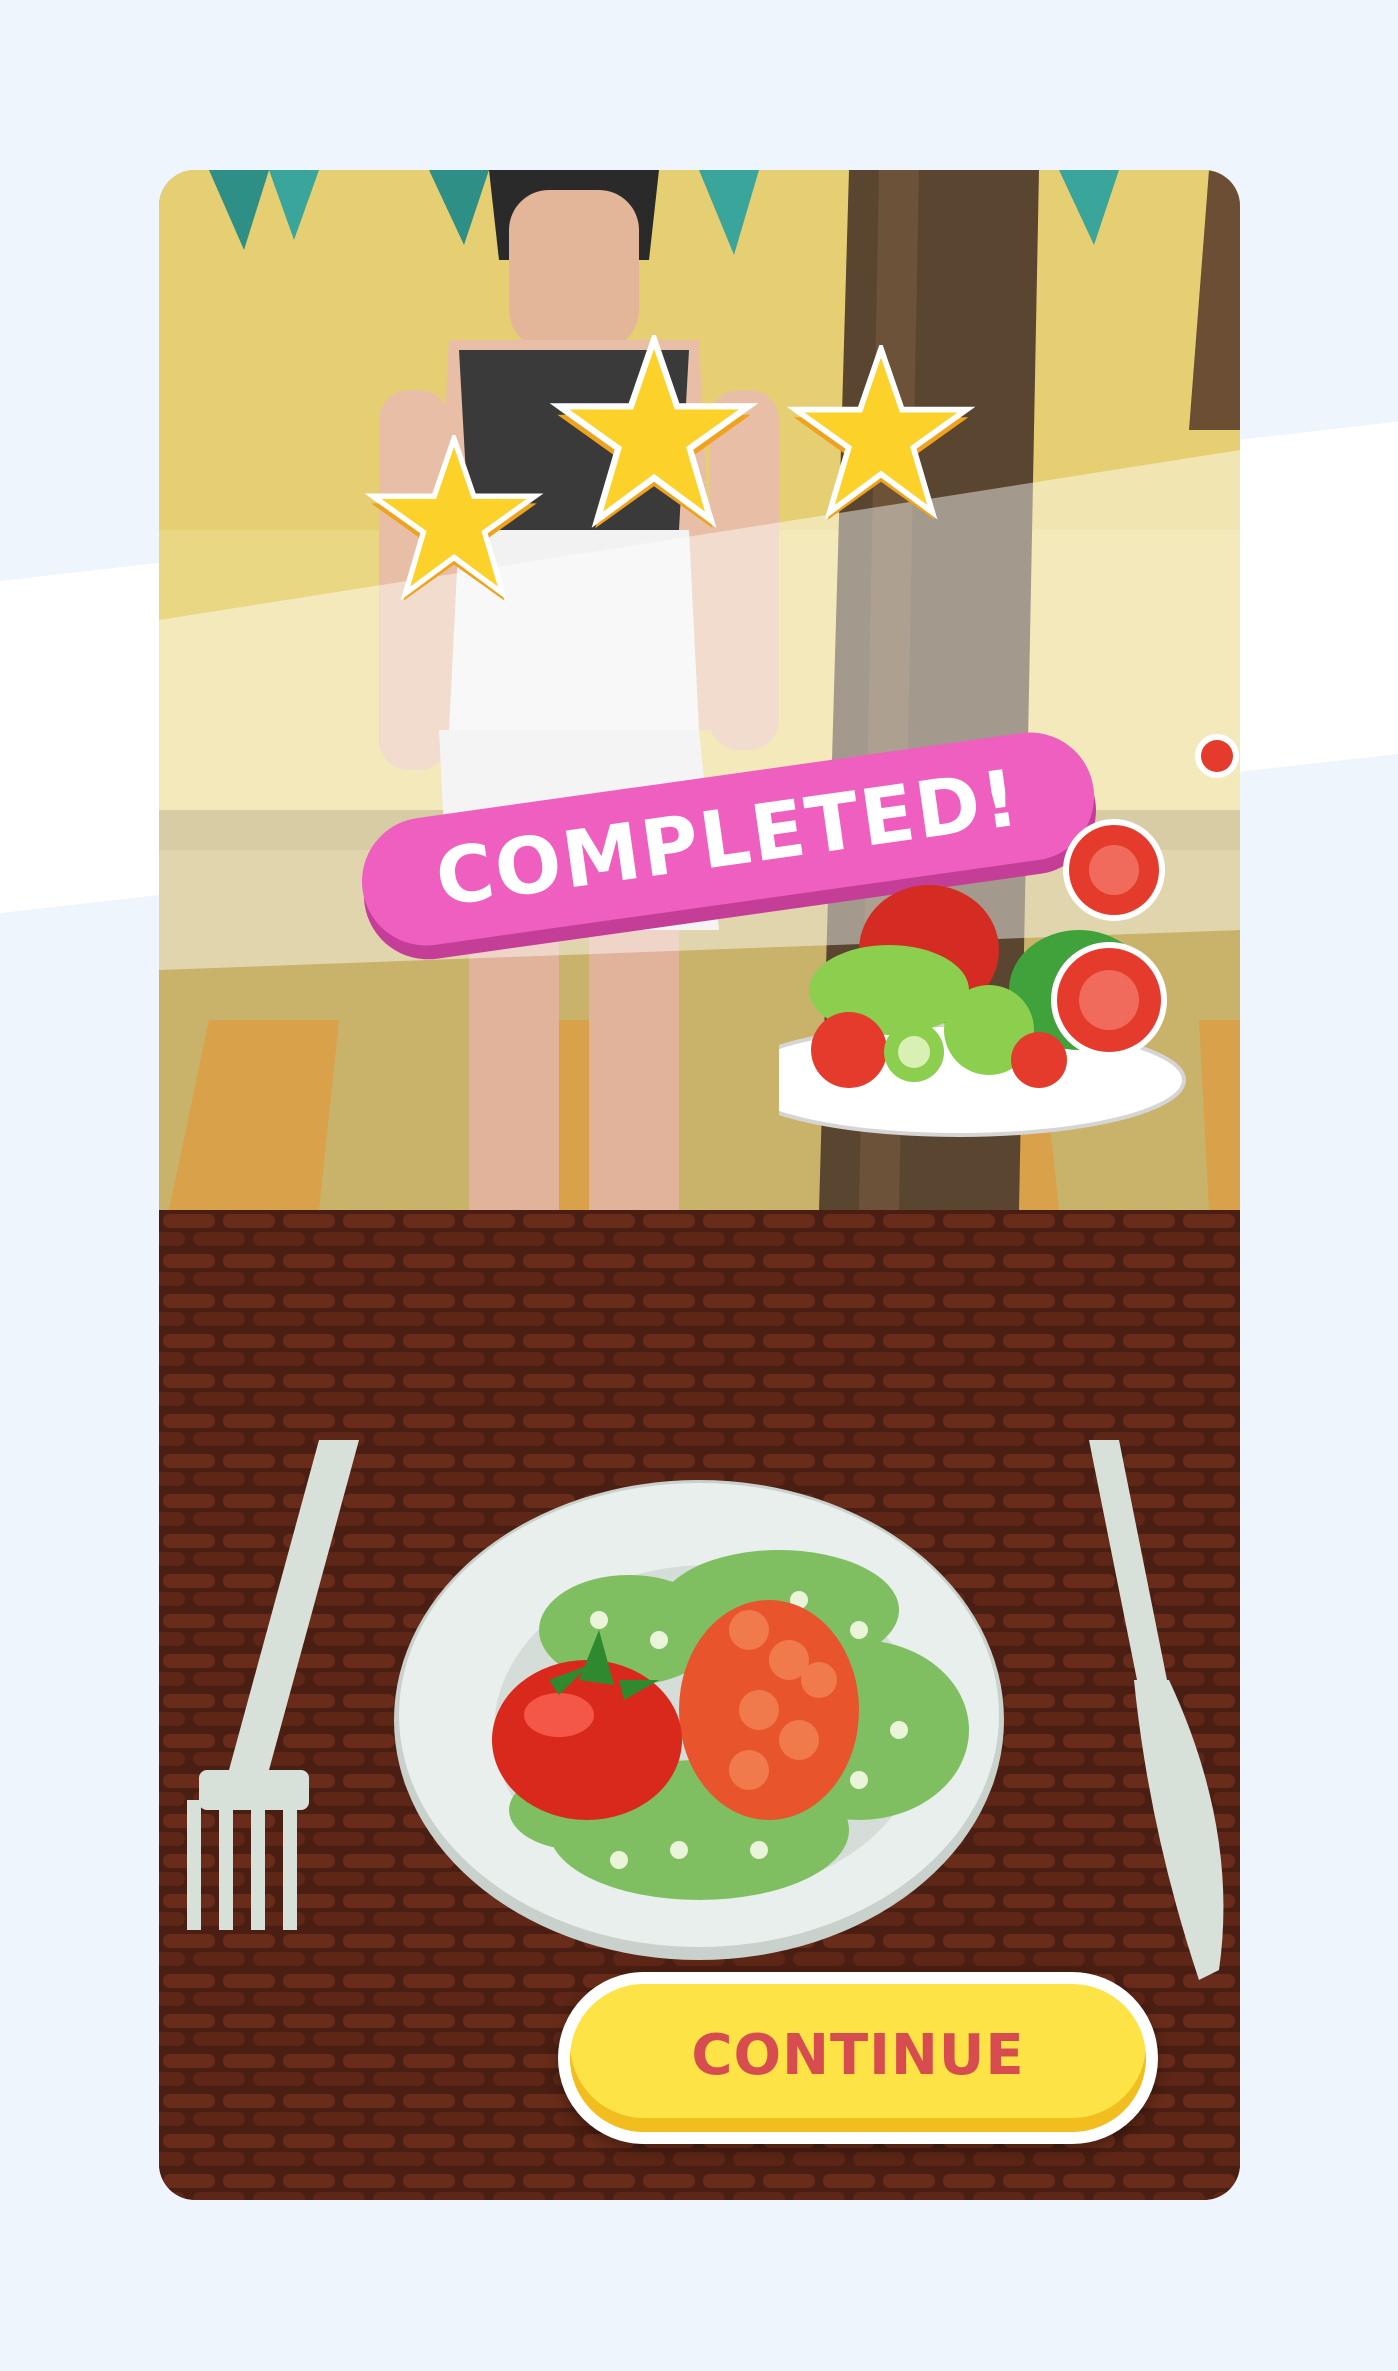  I want to click on continue-button-face: CONTINUE, so click(858, 2058).